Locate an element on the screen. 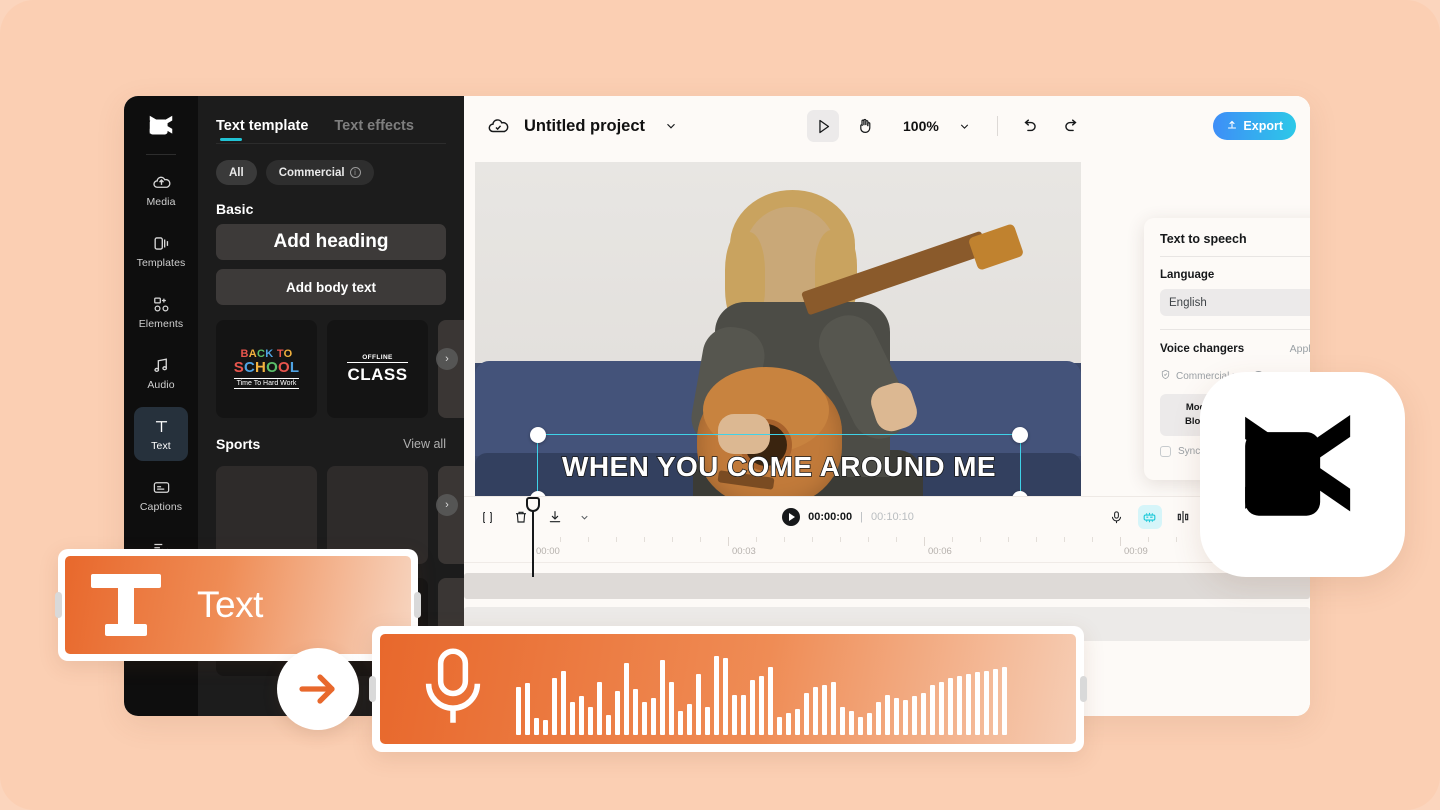 Image resolution: width=1440 pixels, height=810 pixels. section-header-sports: Sports View all is located at coordinates (331, 439).